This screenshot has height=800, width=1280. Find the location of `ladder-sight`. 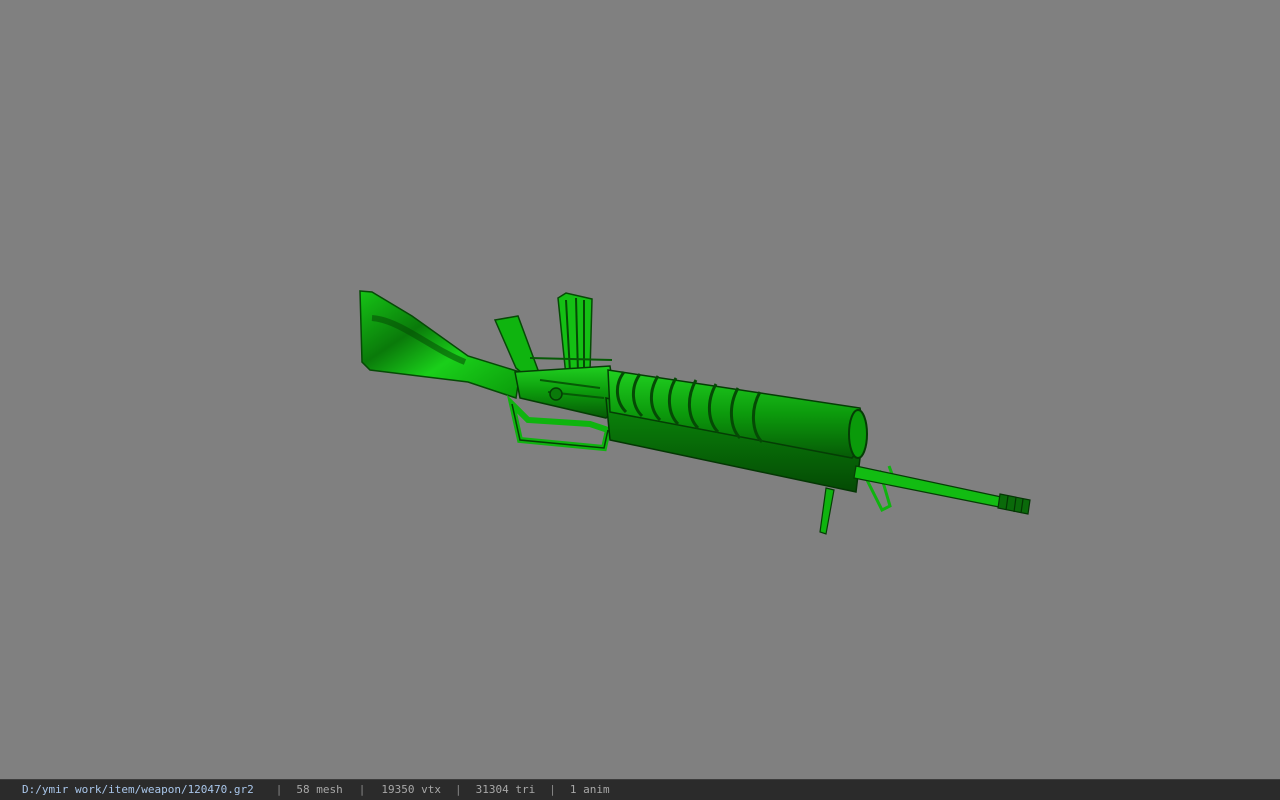

ladder-sight is located at coordinates (575, 335).